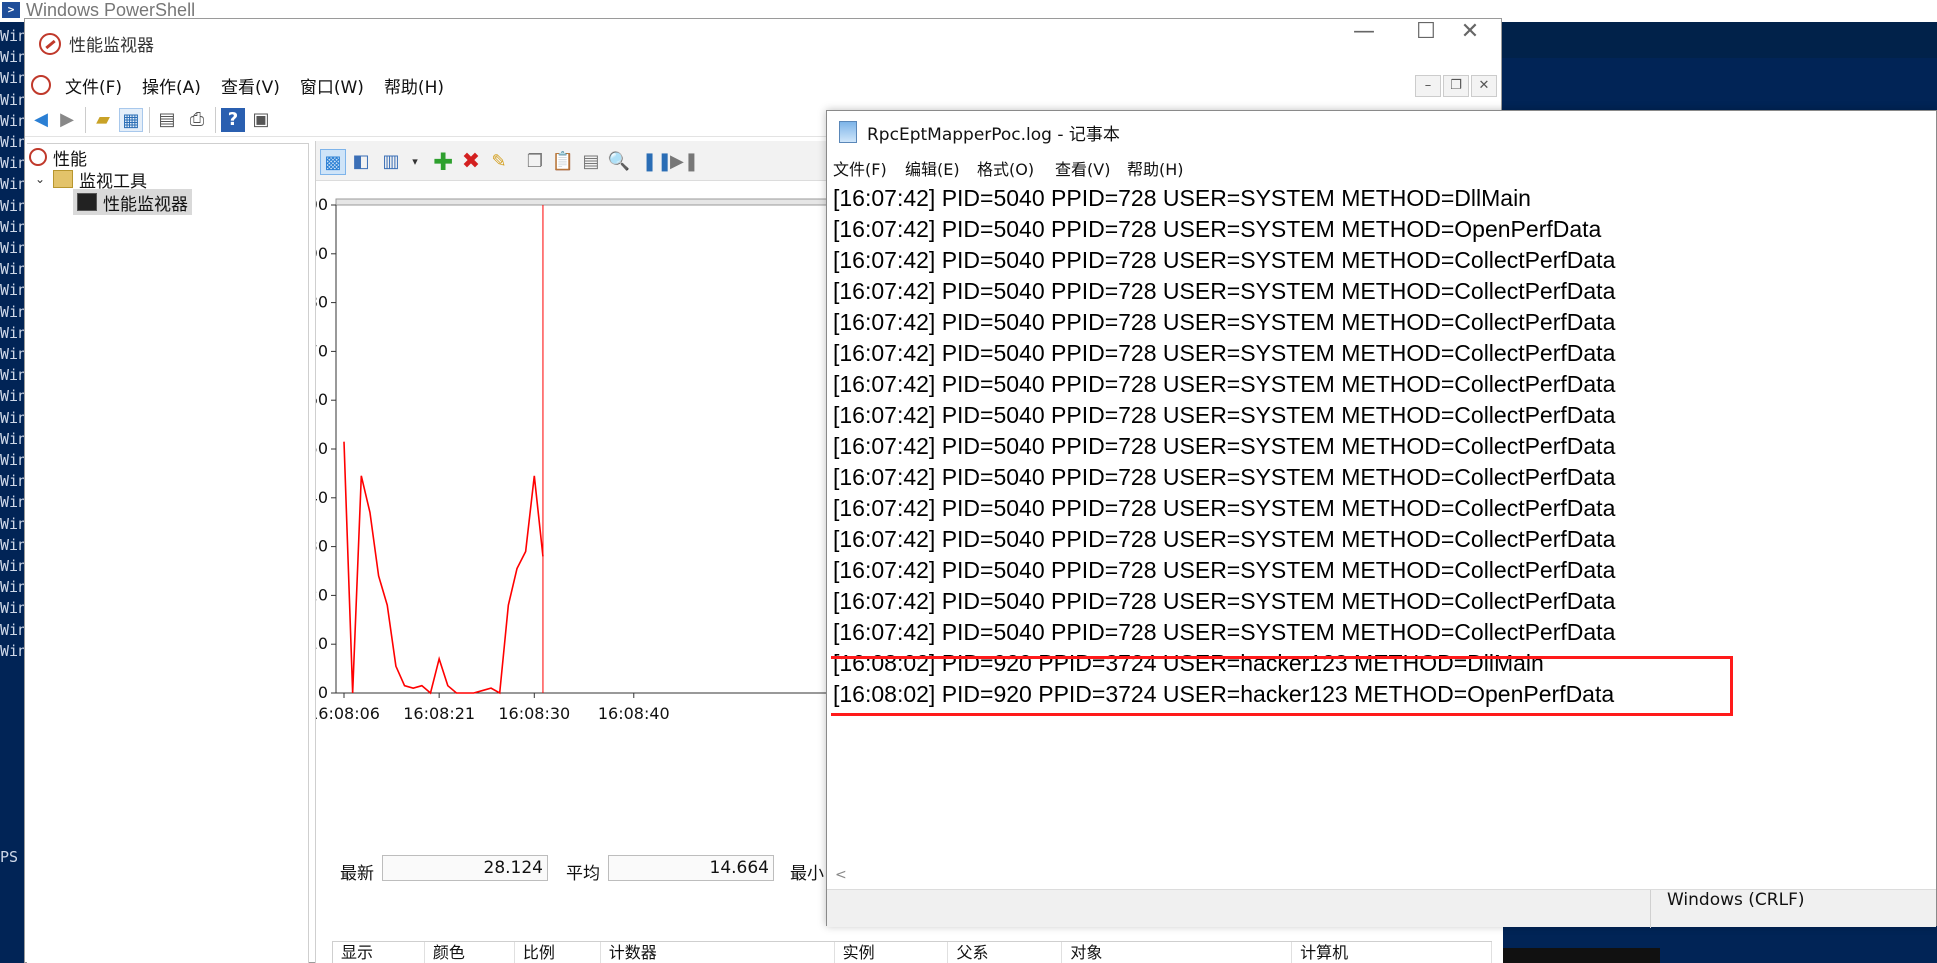  I want to click on counter-list-header: 显示 颜色 比例 计数器 实例 父系 对象 计算机, so click(912, 952).